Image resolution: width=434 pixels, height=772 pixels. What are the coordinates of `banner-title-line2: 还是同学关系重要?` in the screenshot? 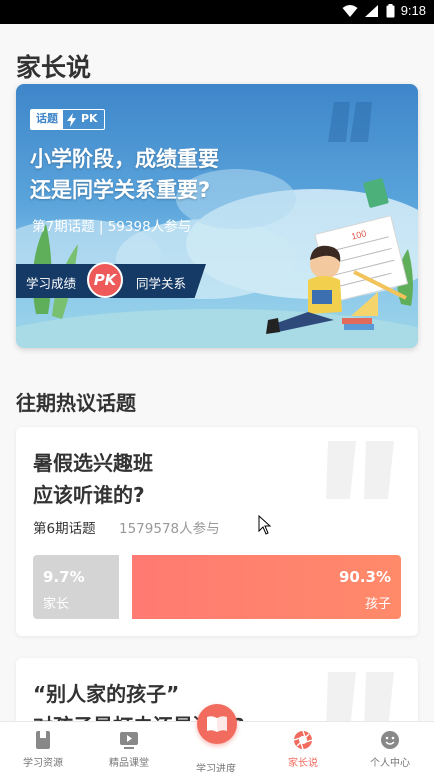 It's located at (120, 190).